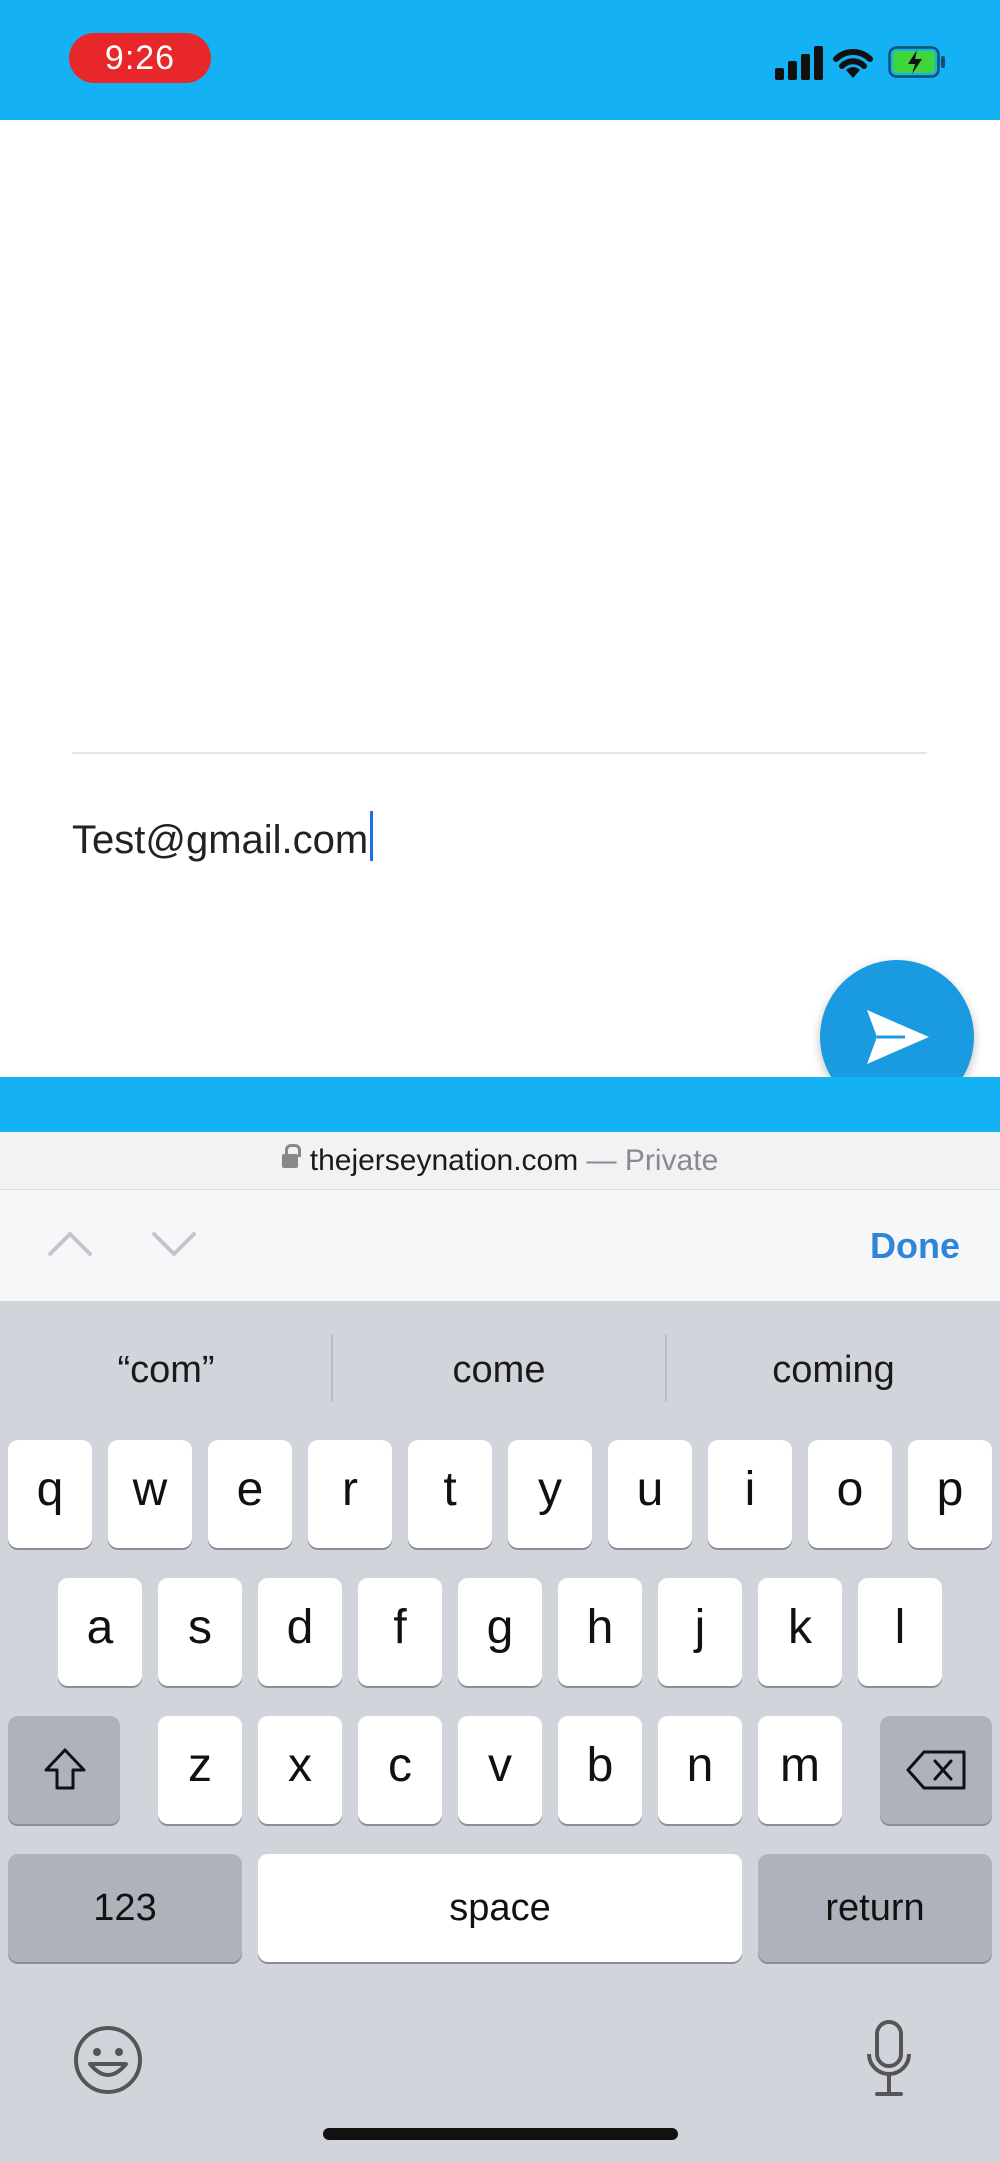 The image size is (1000, 2162). Describe the element at coordinates (50, 1494) in the screenshot. I see `key-q: q` at that location.